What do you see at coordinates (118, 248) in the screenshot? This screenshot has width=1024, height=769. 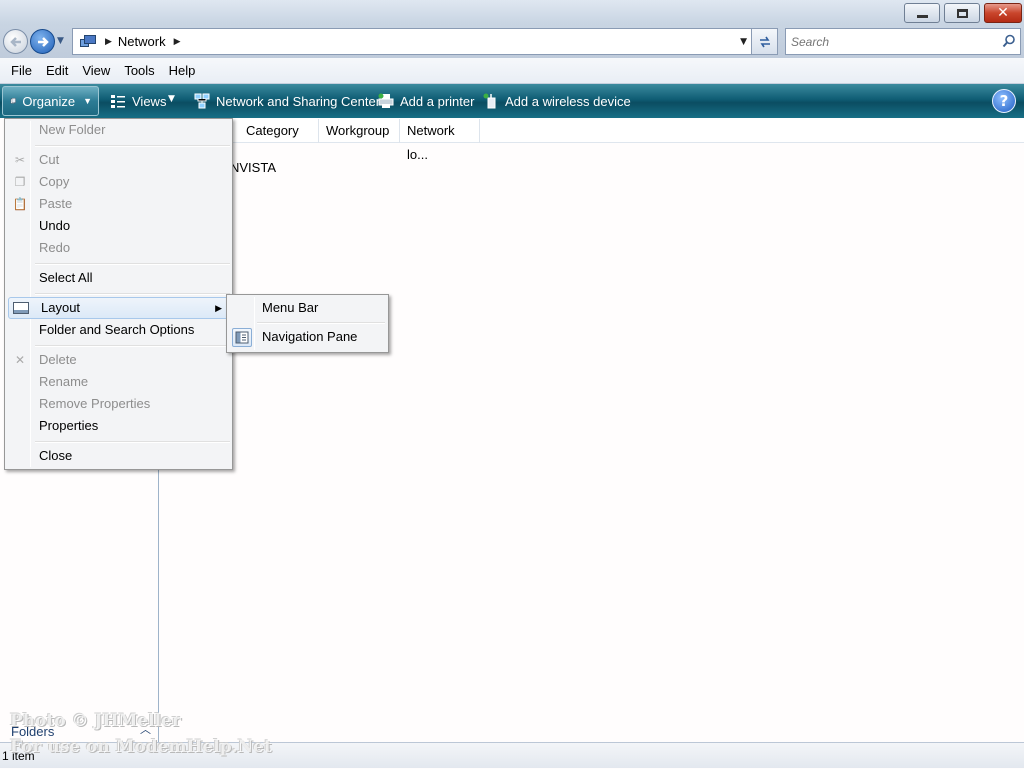 I see `menu-item-redo: Redo` at bounding box center [118, 248].